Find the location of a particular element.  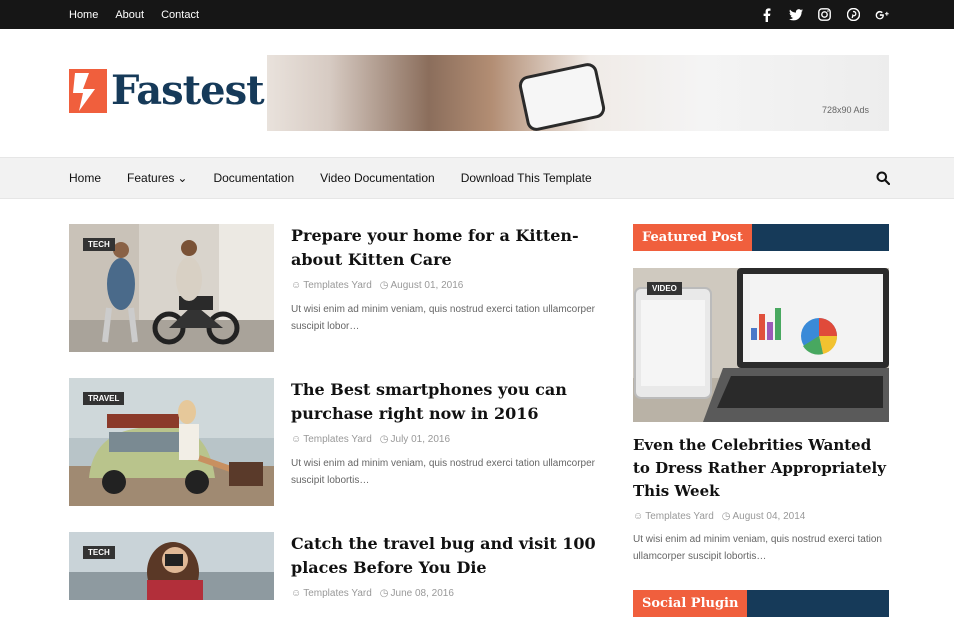

facebook-icon is located at coordinates (766, 14).